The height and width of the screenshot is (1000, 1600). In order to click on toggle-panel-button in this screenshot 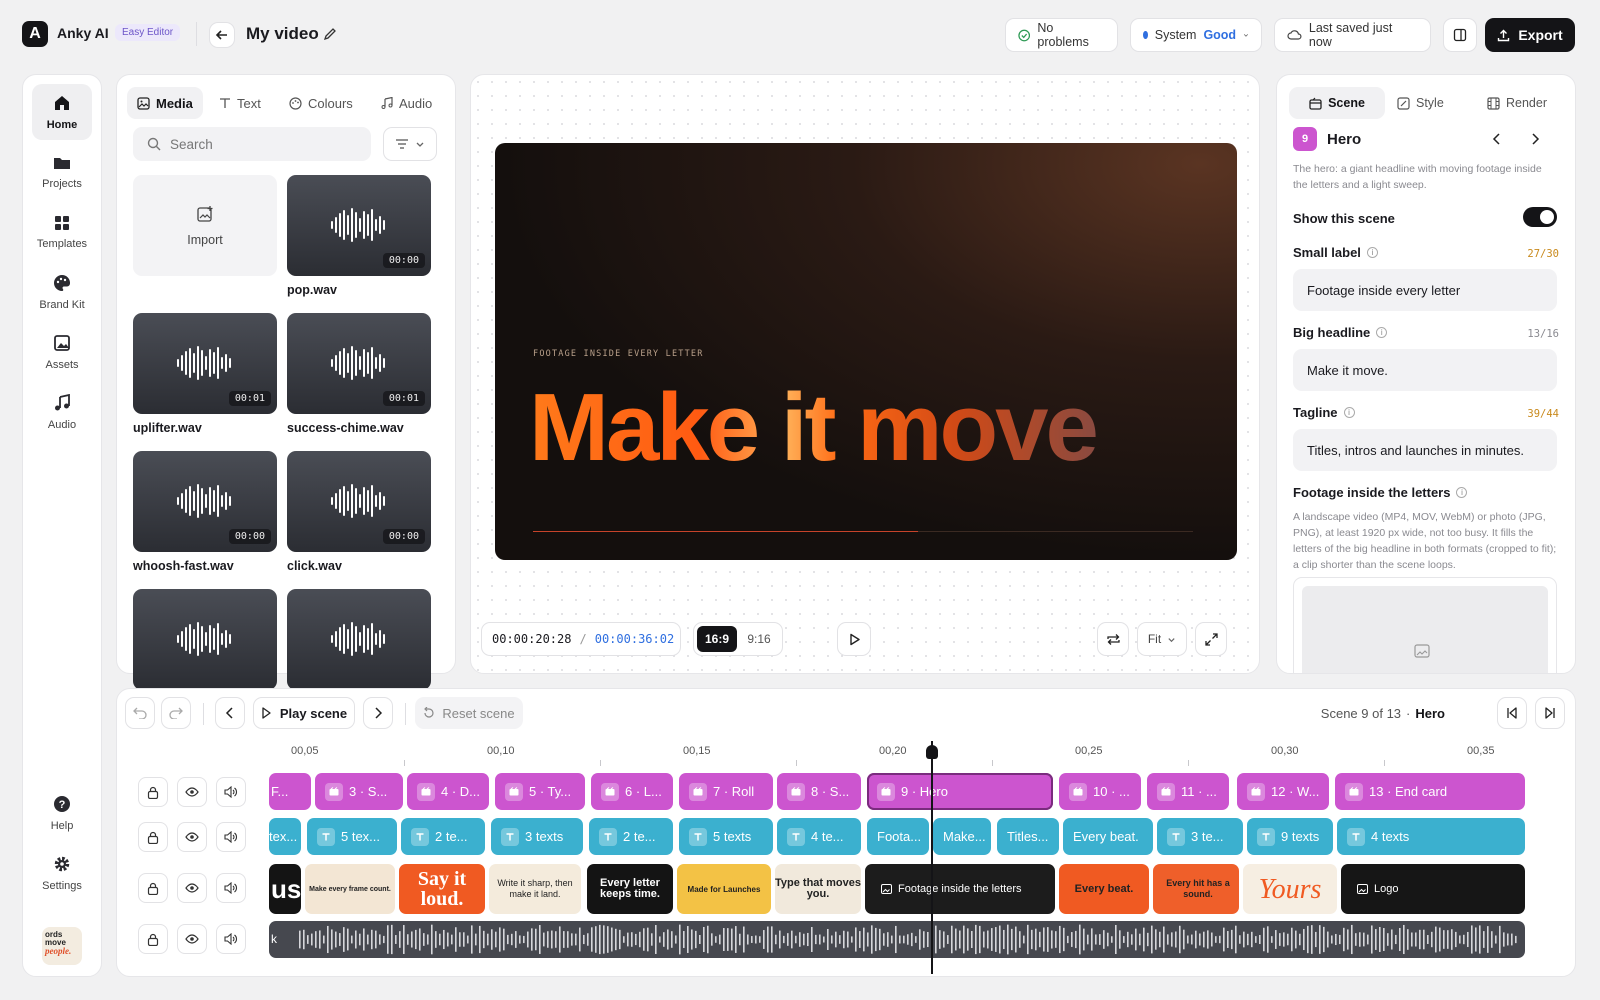, I will do `click(1460, 35)`.